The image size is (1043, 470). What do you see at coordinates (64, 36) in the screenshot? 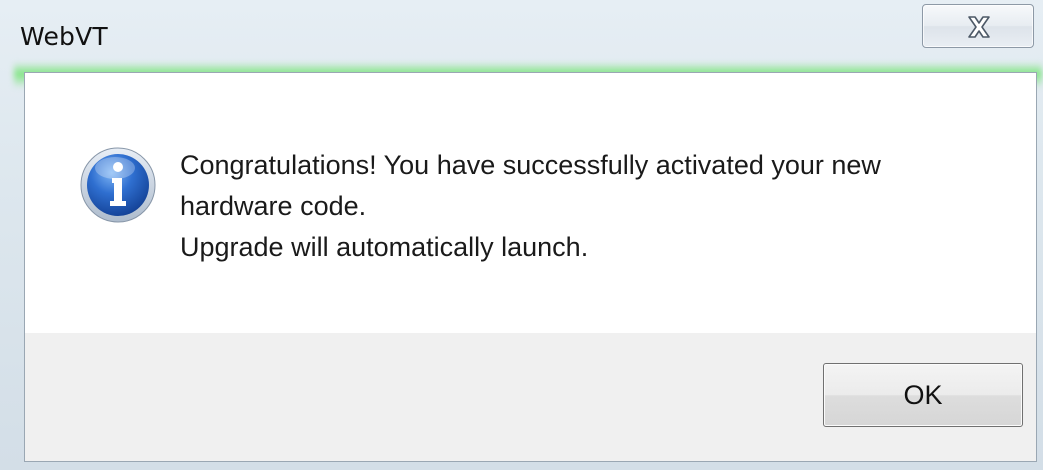
I see `window-title: WebVT` at bounding box center [64, 36].